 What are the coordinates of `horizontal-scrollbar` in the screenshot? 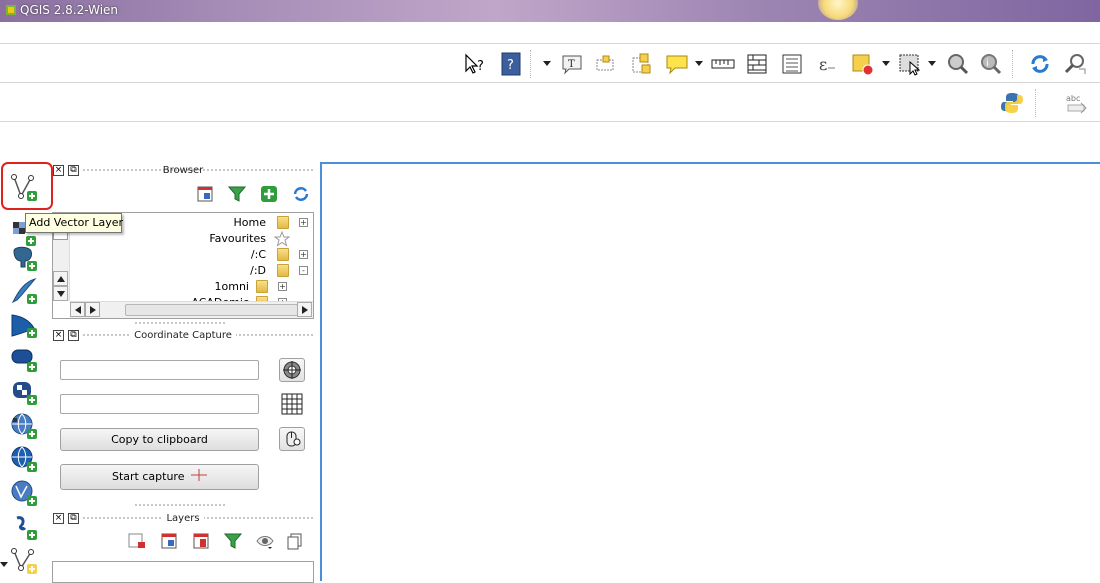 It's located at (191, 309).